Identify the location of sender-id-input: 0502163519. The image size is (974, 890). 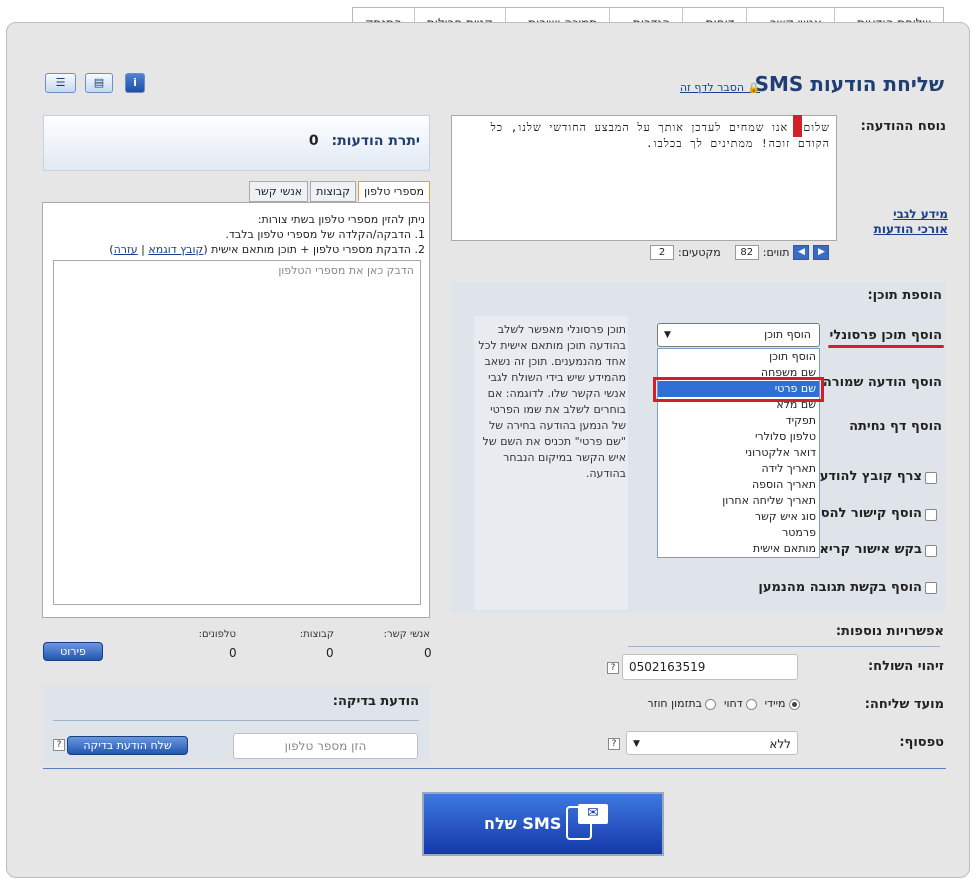
(710, 667).